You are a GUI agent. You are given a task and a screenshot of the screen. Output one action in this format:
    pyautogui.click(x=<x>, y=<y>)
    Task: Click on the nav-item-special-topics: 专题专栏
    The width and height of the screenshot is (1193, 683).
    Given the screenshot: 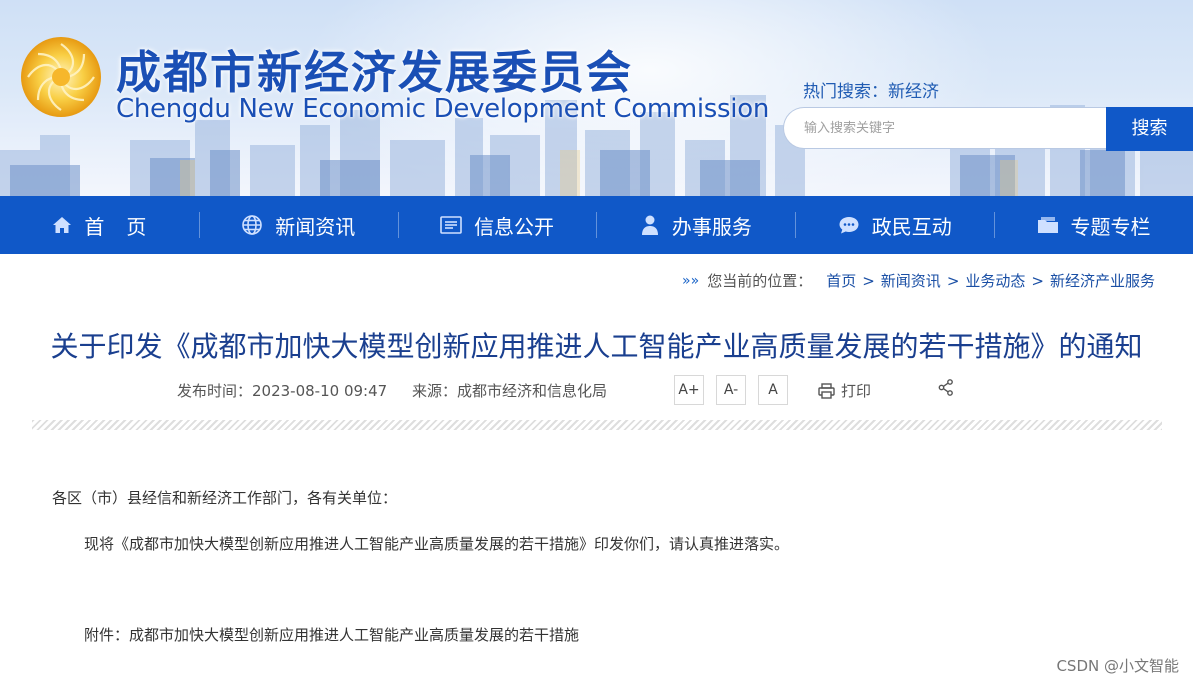 What is the action you would take?
    pyautogui.click(x=1093, y=225)
    